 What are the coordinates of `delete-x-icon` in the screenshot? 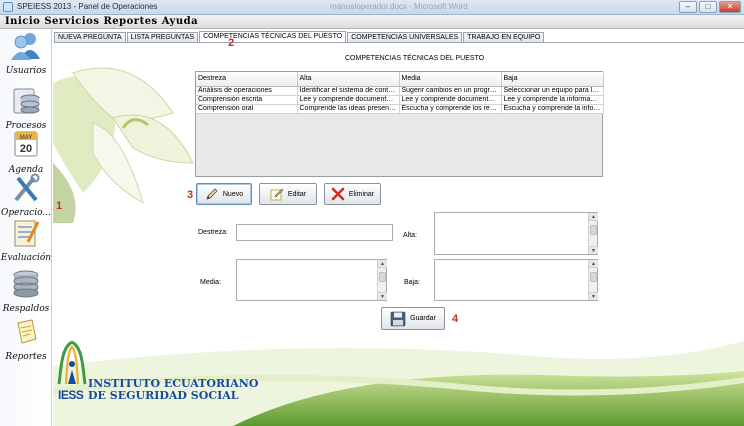 It's located at (338, 194).